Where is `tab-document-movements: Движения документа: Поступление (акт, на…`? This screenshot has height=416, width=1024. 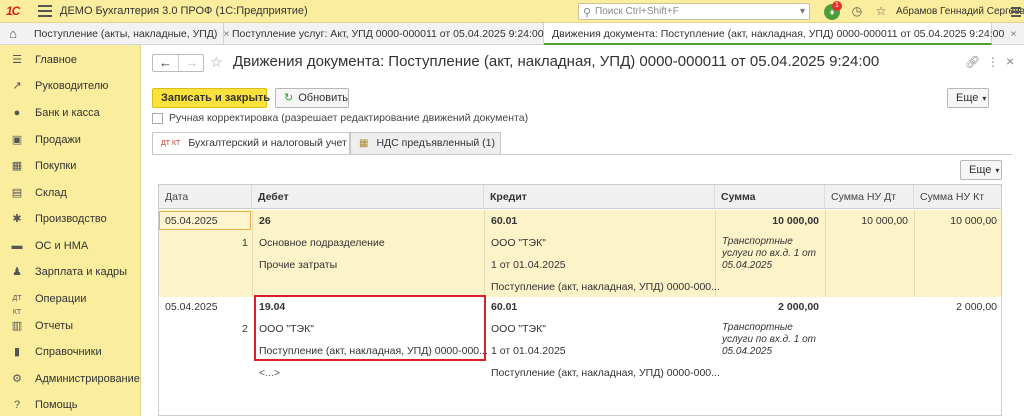
tab-document-movements: Движения документа: Поступление (акт, на… is located at coordinates (780, 34).